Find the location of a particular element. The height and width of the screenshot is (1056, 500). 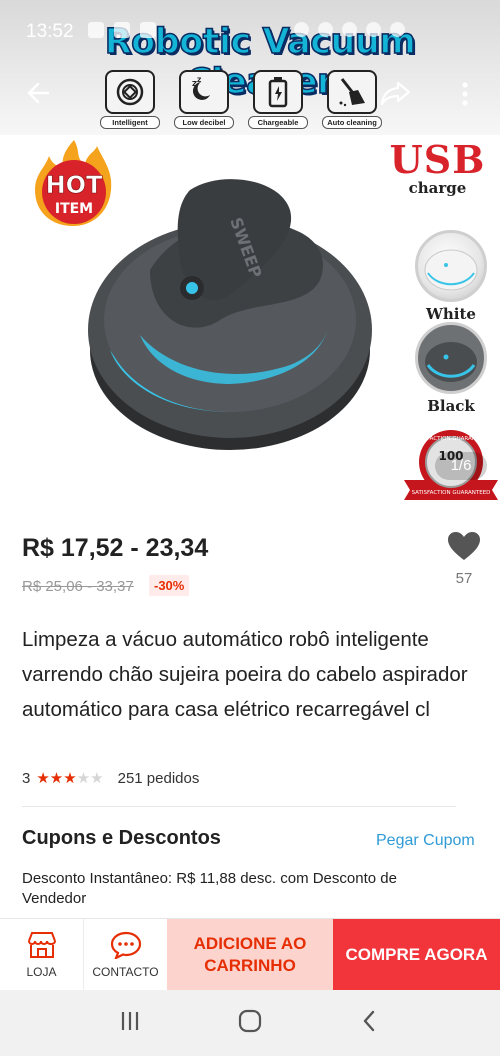

rating-row: 3 ★★★★★ 251 pedidos is located at coordinates (111, 778).